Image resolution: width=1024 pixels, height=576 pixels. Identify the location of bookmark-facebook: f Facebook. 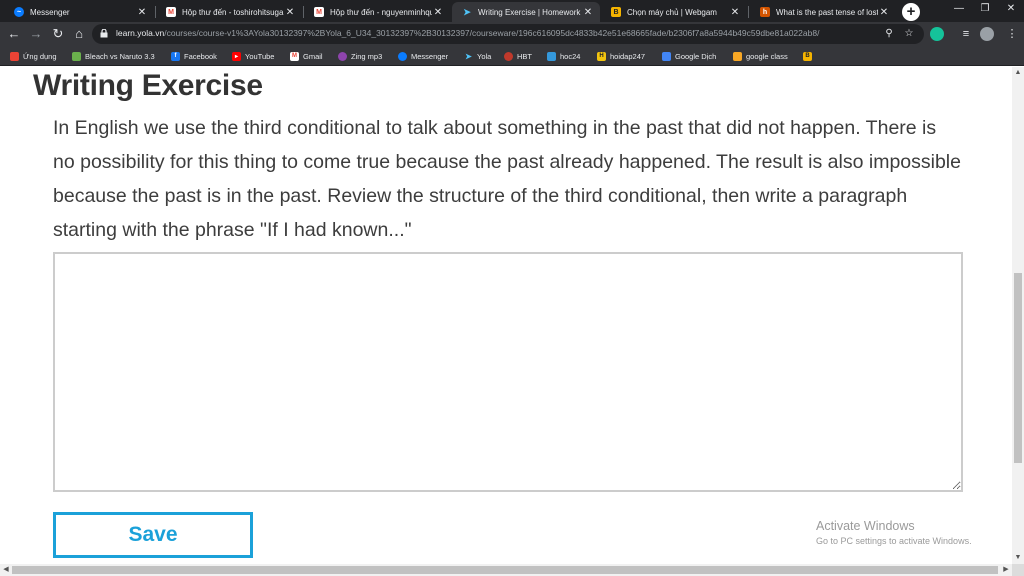
(194, 56).